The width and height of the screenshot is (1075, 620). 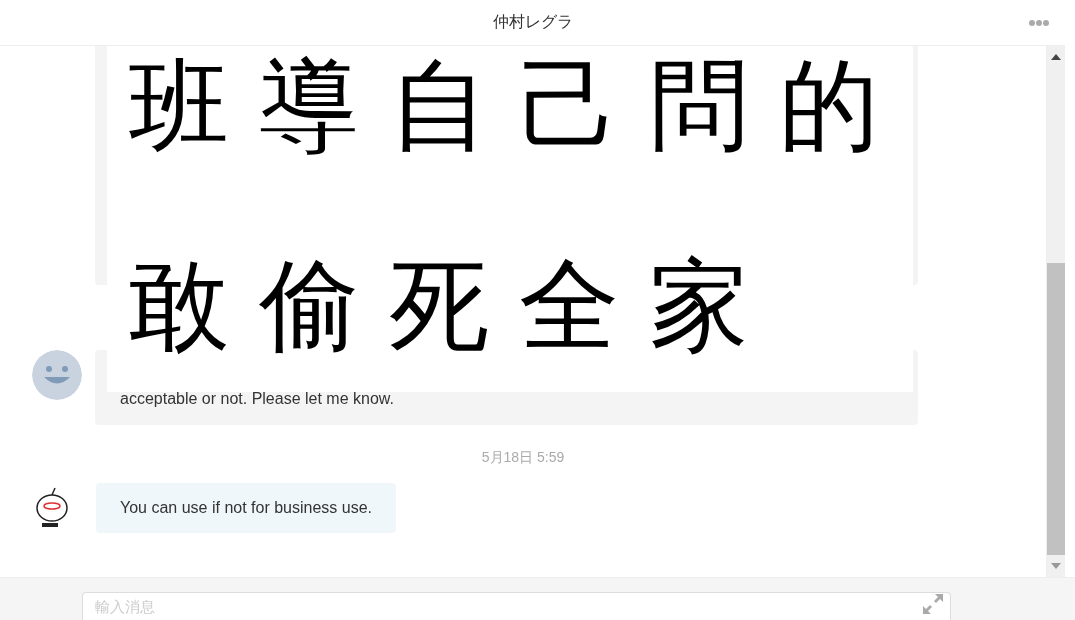 I want to click on scrollbar-thumb, so click(x=1056, y=409).